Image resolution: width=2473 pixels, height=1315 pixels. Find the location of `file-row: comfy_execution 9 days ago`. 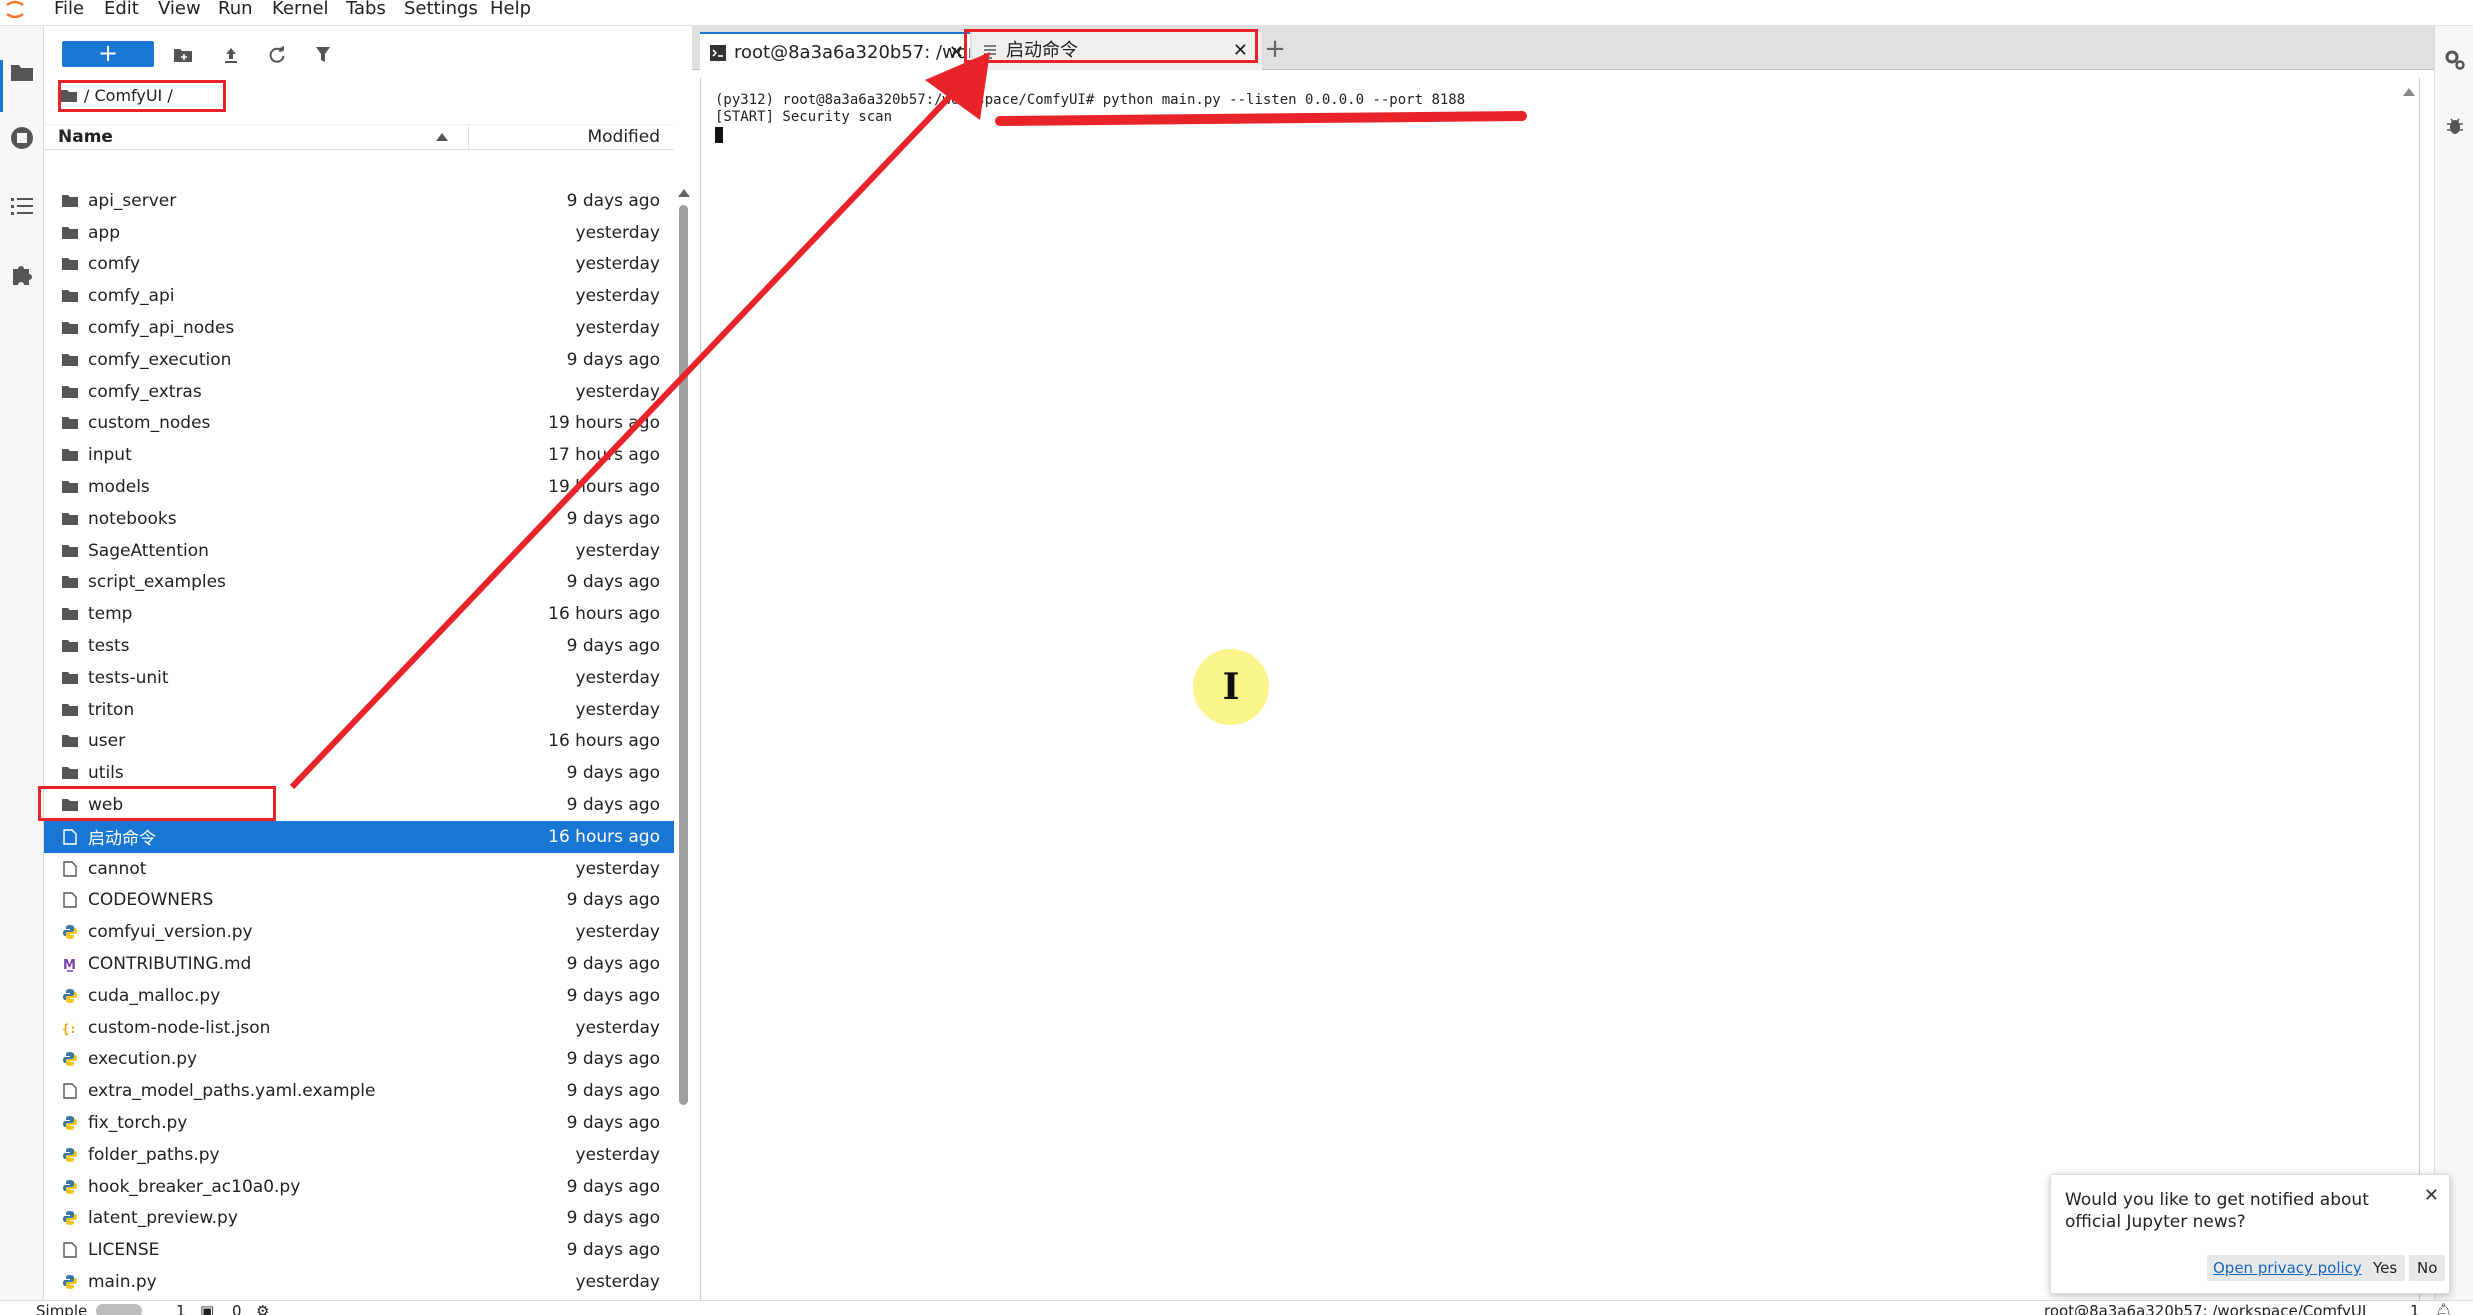

file-row: comfy_execution 9 days ago is located at coordinates (359, 360).